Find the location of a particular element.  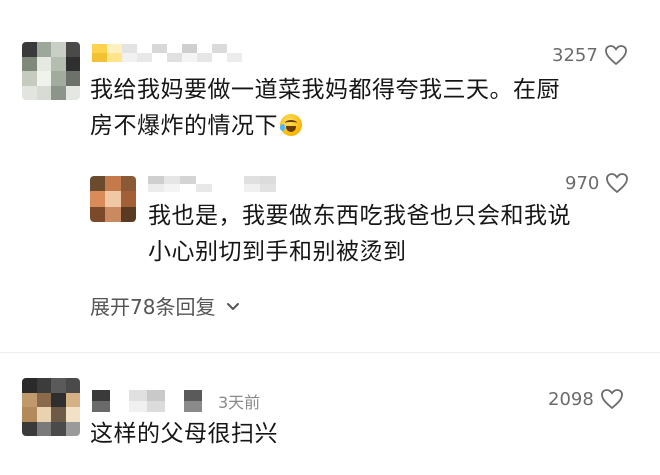

chevron-down-icon is located at coordinates (233, 306).